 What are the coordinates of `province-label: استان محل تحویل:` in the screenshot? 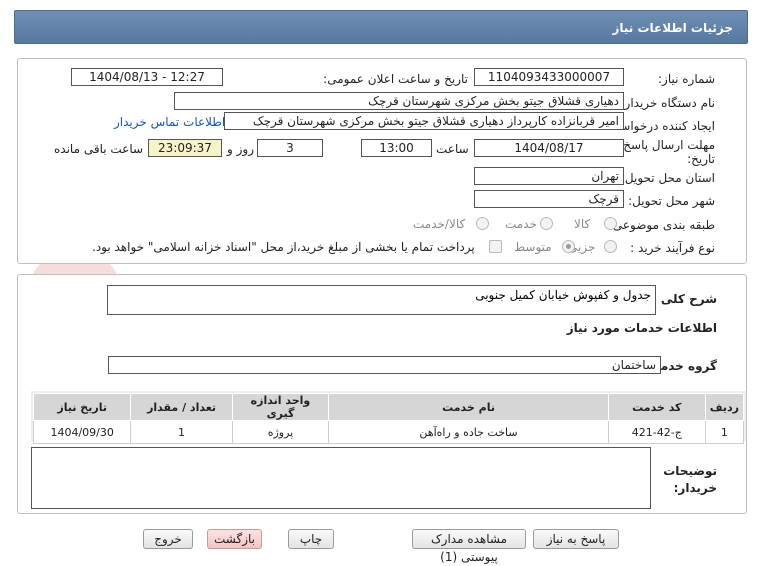 It's located at (667, 178).